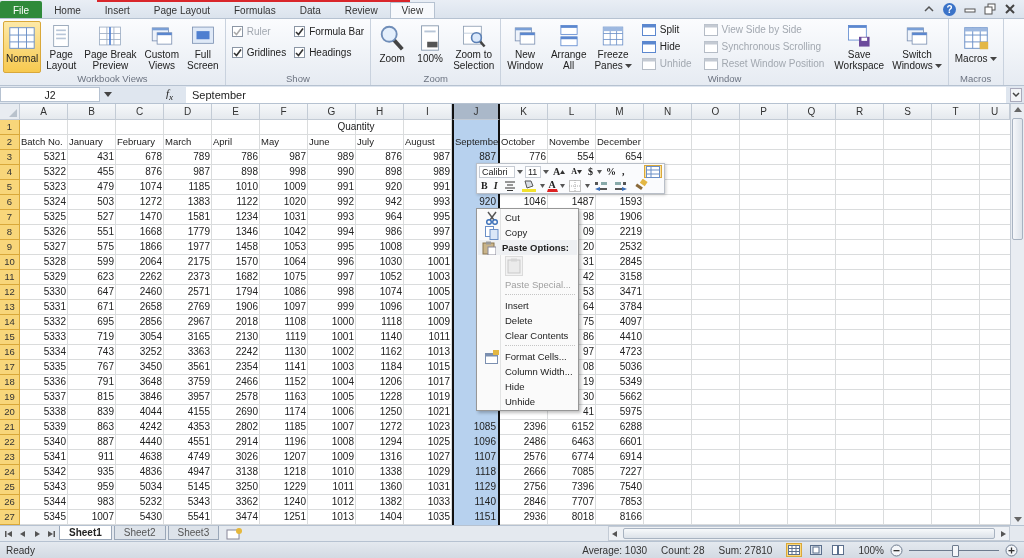 The height and width of the screenshot is (558, 1024). What do you see at coordinates (438, 306) in the screenshot?
I see `table-cell: 1007` at bounding box center [438, 306].